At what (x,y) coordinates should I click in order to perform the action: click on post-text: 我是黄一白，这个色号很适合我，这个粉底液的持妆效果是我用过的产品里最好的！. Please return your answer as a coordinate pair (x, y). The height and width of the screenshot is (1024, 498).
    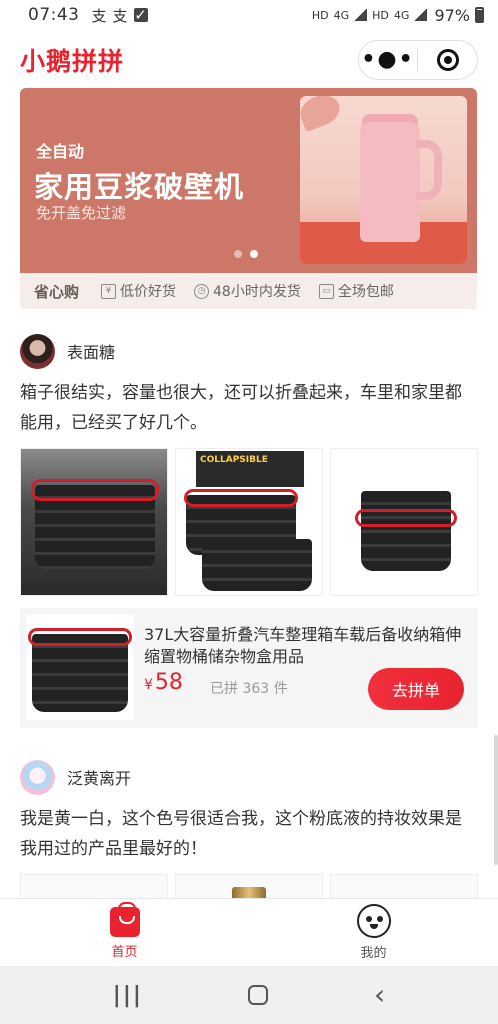
    Looking at the image, I should click on (241, 834).